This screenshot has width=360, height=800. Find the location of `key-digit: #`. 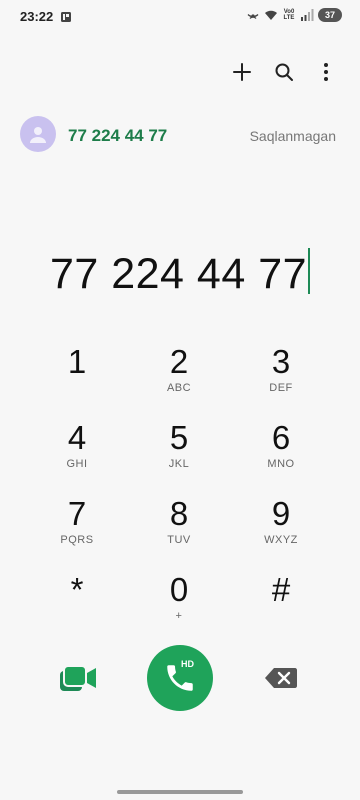

key-digit: # is located at coordinates (281, 589).